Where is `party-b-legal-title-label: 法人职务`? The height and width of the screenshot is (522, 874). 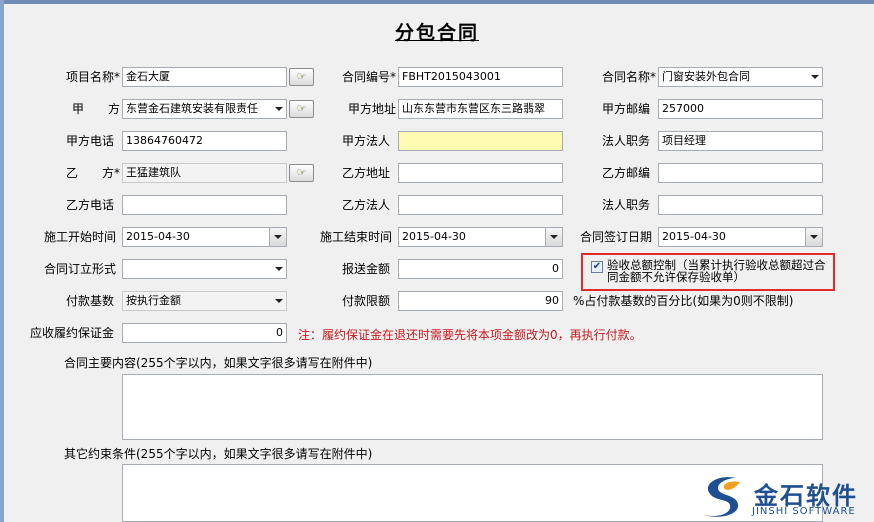 party-b-legal-title-label: 法人职务 is located at coordinates (625, 205).